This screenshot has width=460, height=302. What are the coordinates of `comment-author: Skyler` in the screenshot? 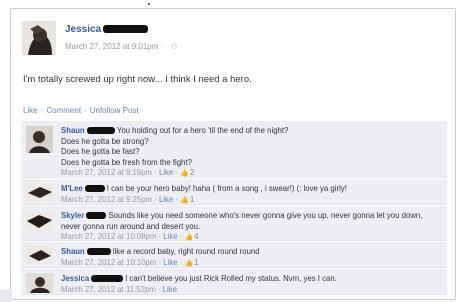 It's located at (72, 215).